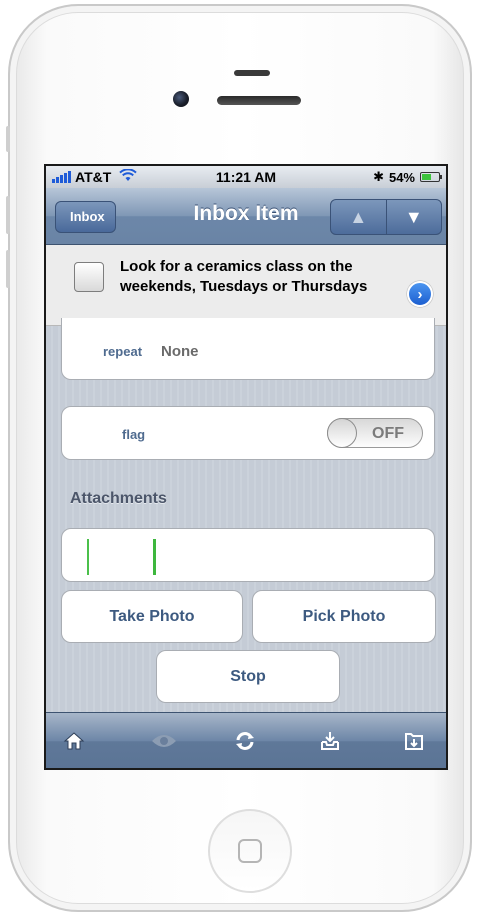  What do you see at coordinates (344, 616) in the screenshot?
I see `pick-photo-button: Pick Photo` at bounding box center [344, 616].